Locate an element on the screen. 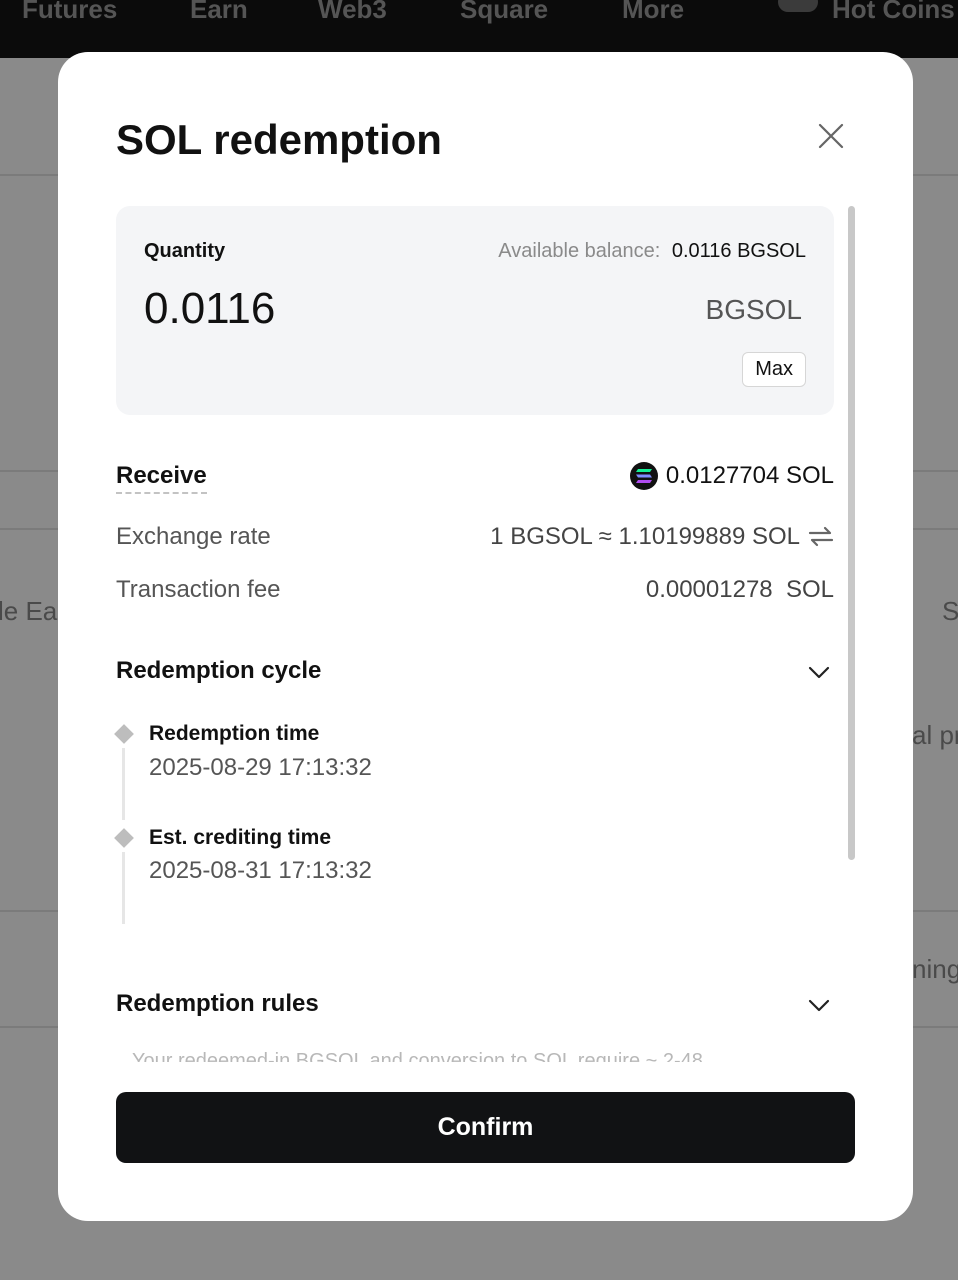 The width and height of the screenshot is (958, 1280). nav-item-hot-coins: Hot Coins is located at coordinates (893, 12).